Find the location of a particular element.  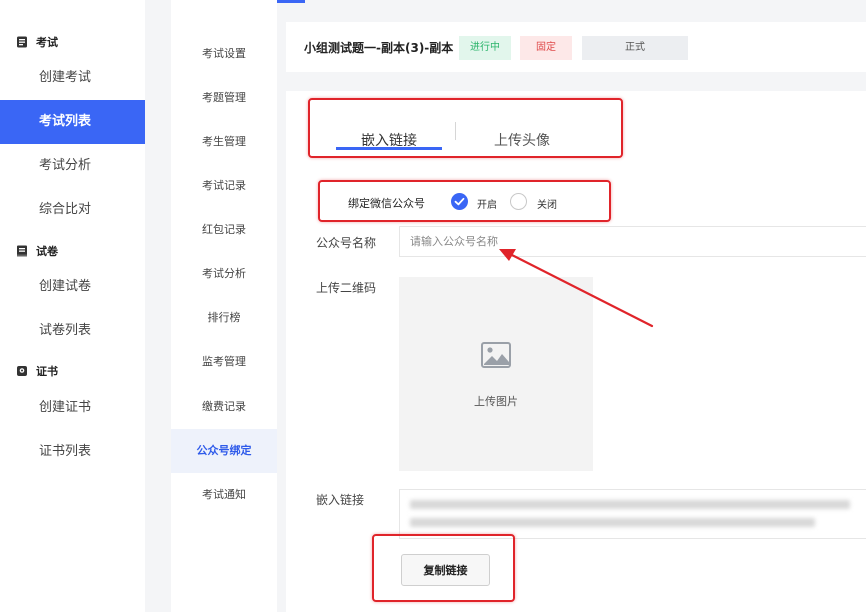

subnav-item-exam-analysis: 考试分析 is located at coordinates (224, 274).